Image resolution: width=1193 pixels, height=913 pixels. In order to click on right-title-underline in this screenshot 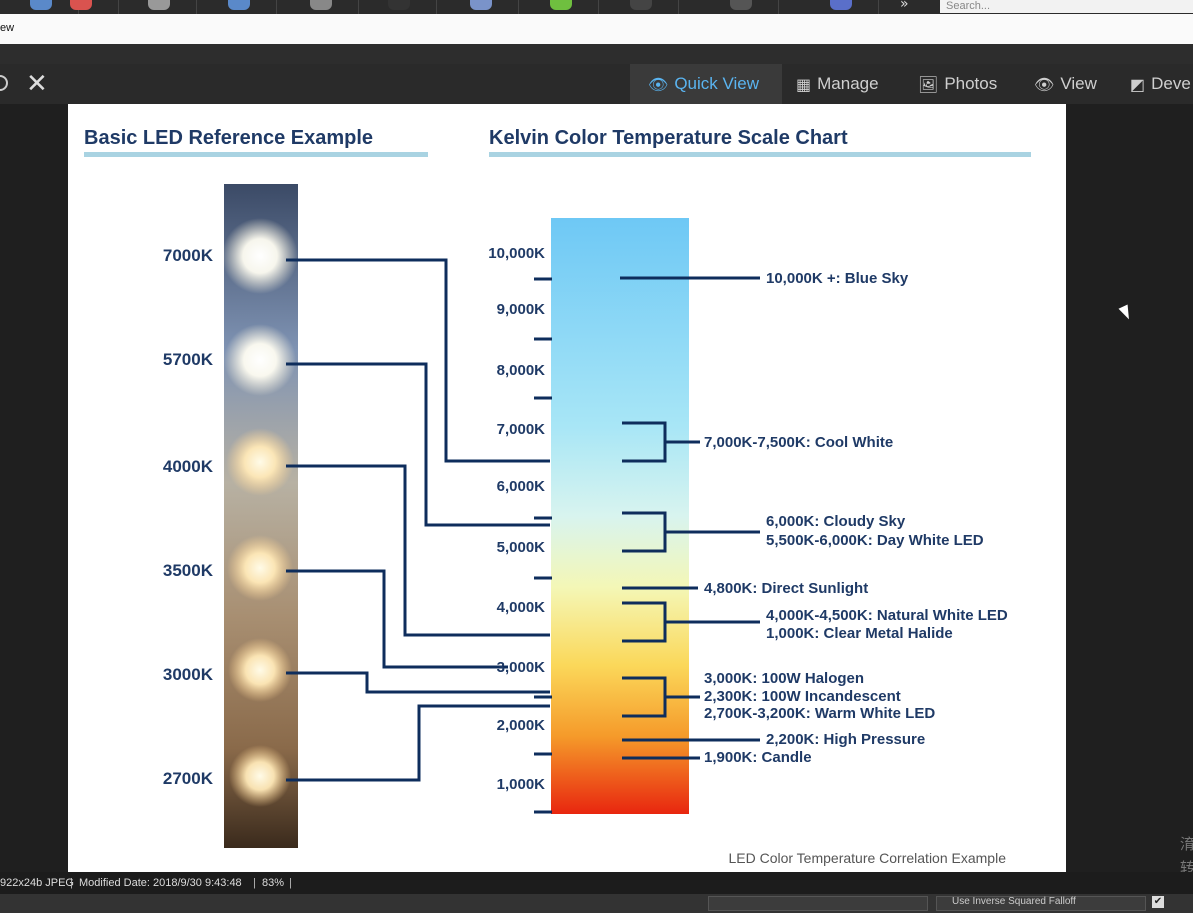, I will do `click(760, 154)`.